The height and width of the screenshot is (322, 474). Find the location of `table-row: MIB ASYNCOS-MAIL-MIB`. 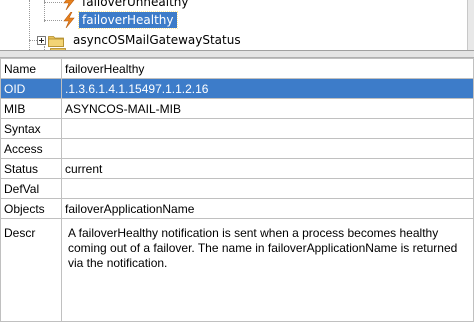

table-row: MIB ASYNCOS-MAIL-MIB is located at coordinates (237, 108).